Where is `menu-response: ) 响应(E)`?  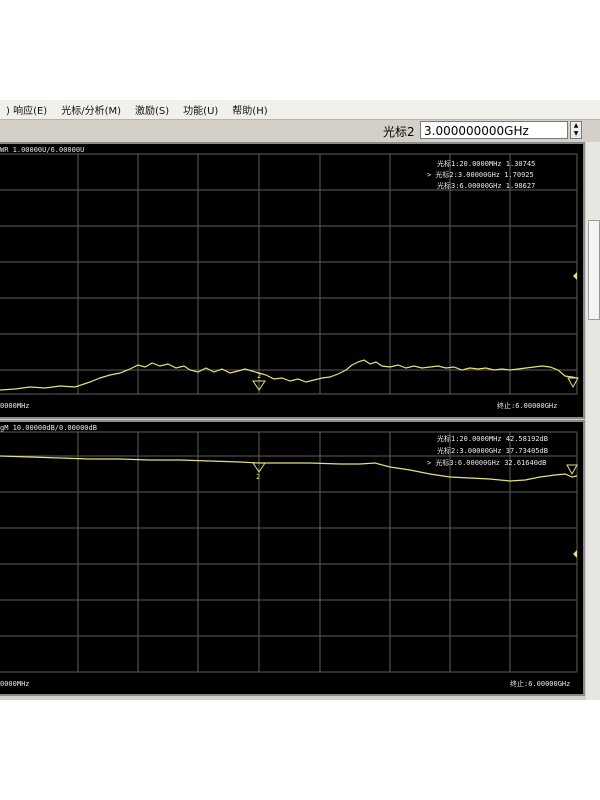 menu-response: ) 响应(E) is located at coordinates (27, 109).